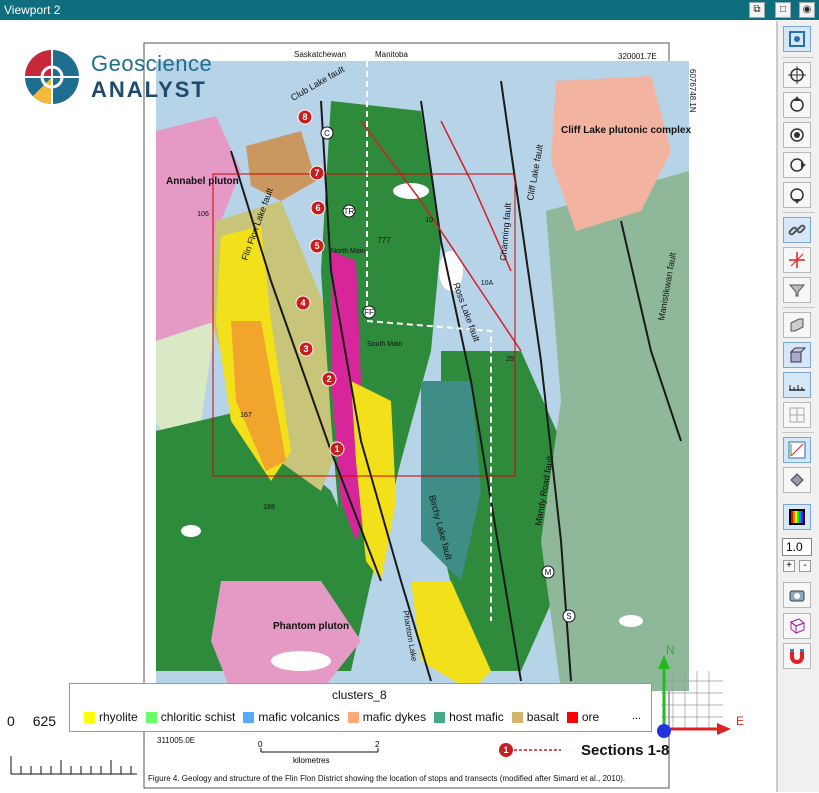  Describe the element at coordinates (316, 246) in the screenshot. I see `stop-5-label: 5` at that location.